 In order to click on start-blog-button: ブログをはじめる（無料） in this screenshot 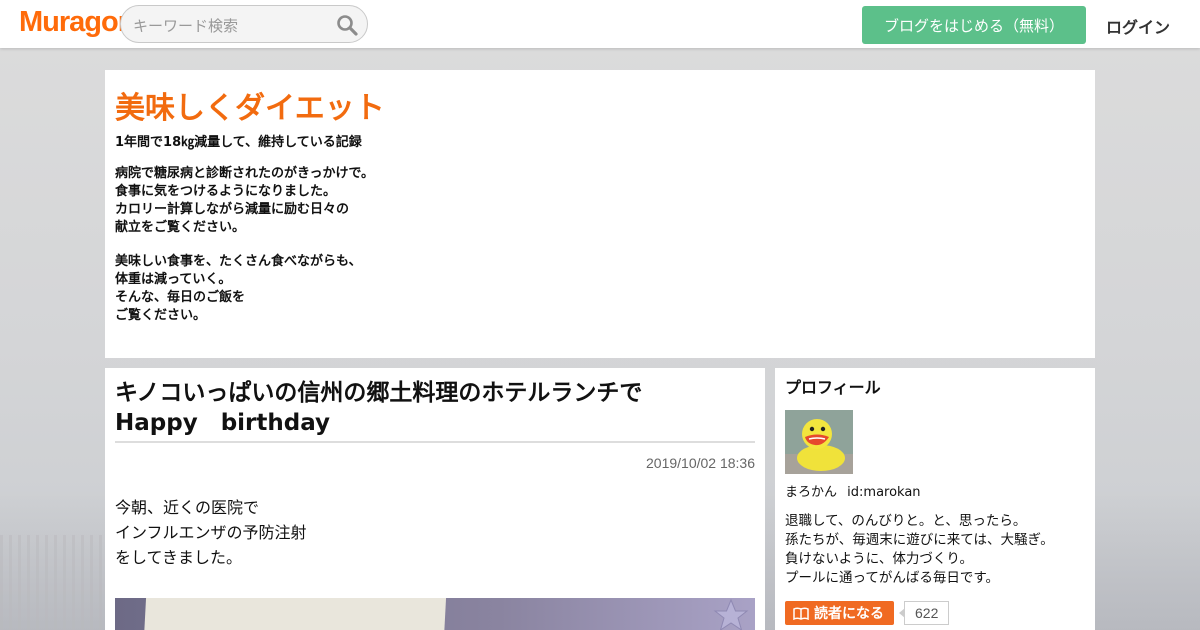, I will do `click(974, 25)`.